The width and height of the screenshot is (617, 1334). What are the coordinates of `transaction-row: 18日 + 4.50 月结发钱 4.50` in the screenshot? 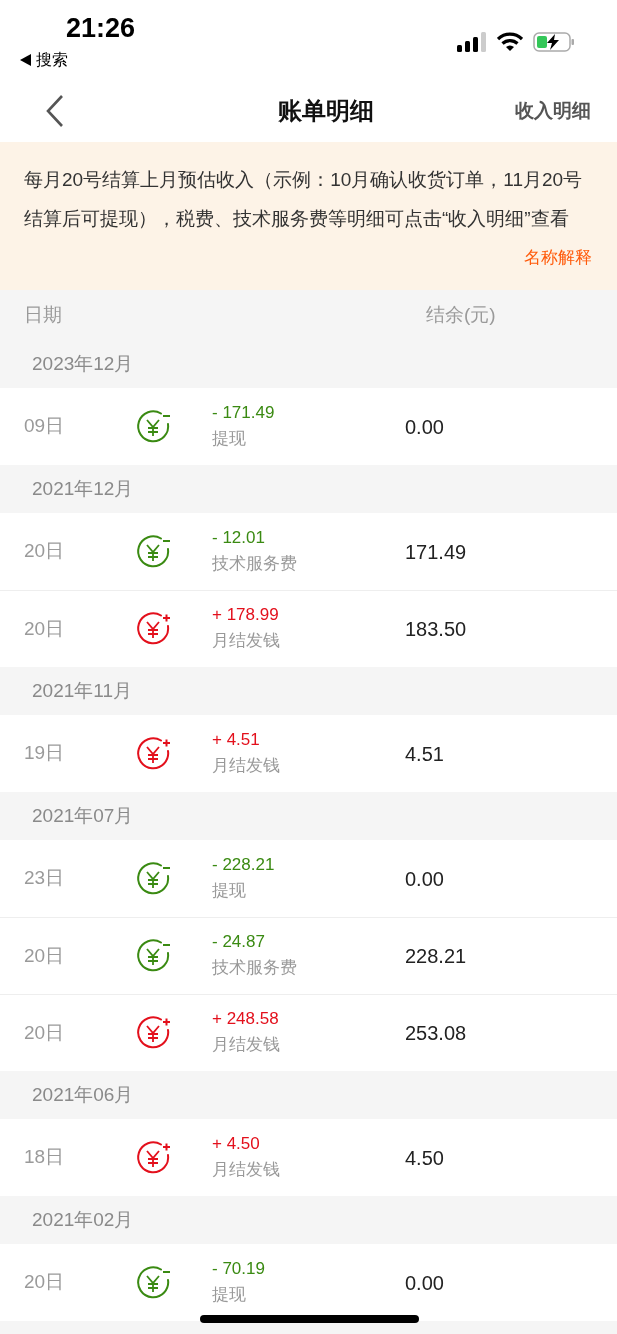 It's located at (308, 1157).